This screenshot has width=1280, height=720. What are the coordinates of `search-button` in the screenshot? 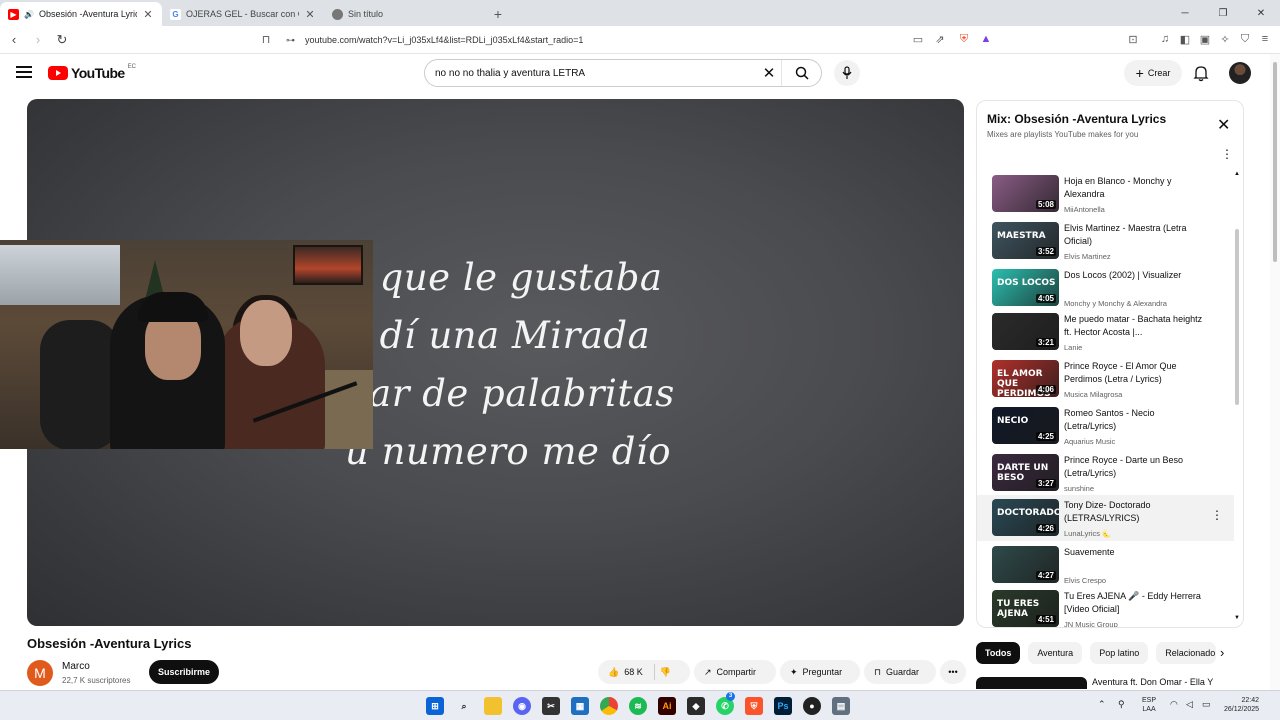 It's located at (801, 73).